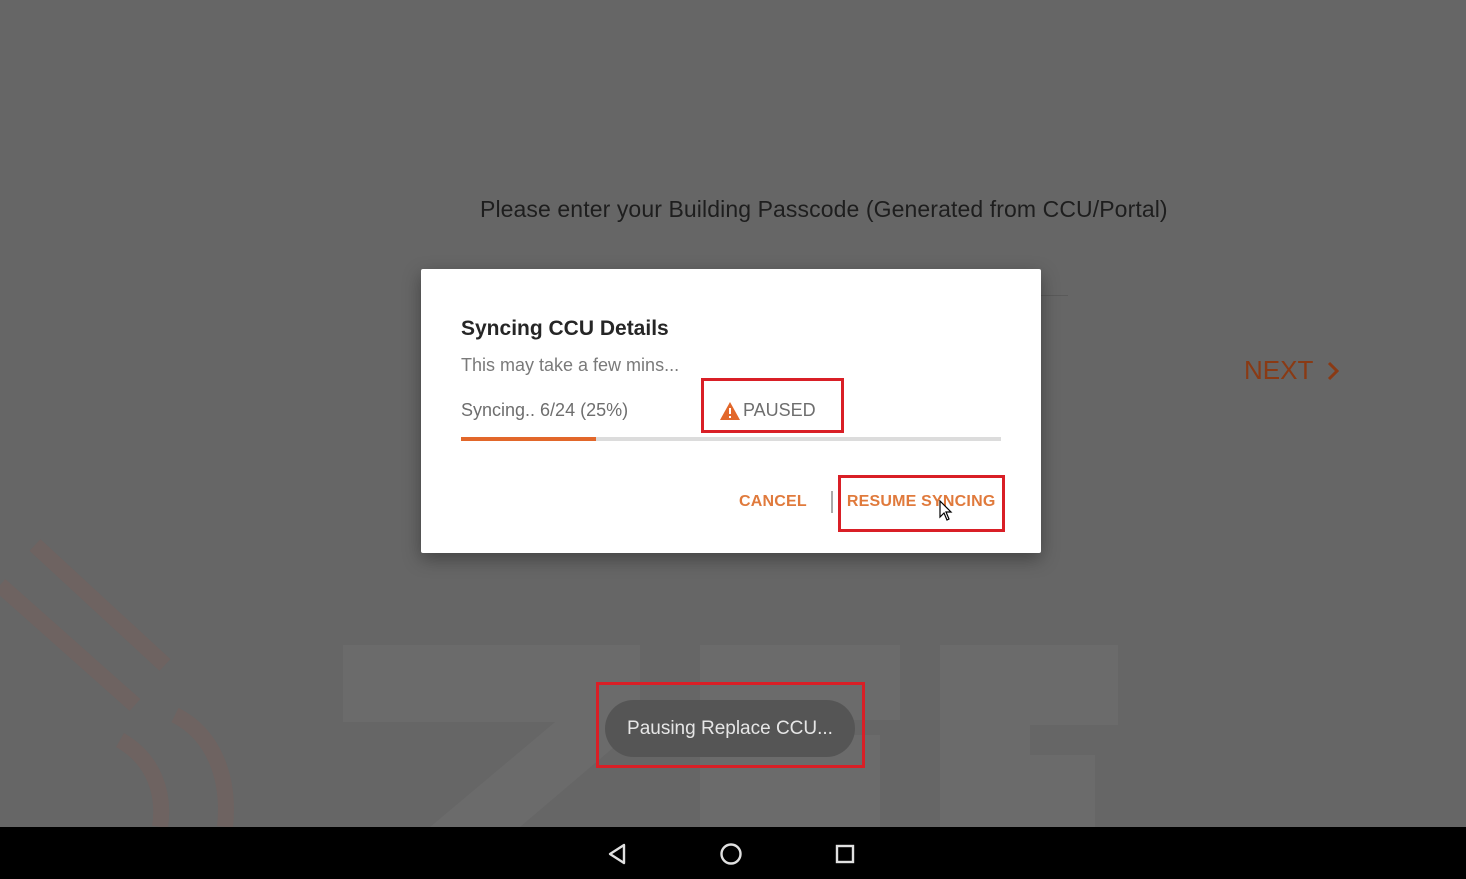  Describe the element at coordinates (545, 410) in the screenshot. I see `sync-status: Syncing.. 6/24 (25%)` at that location.